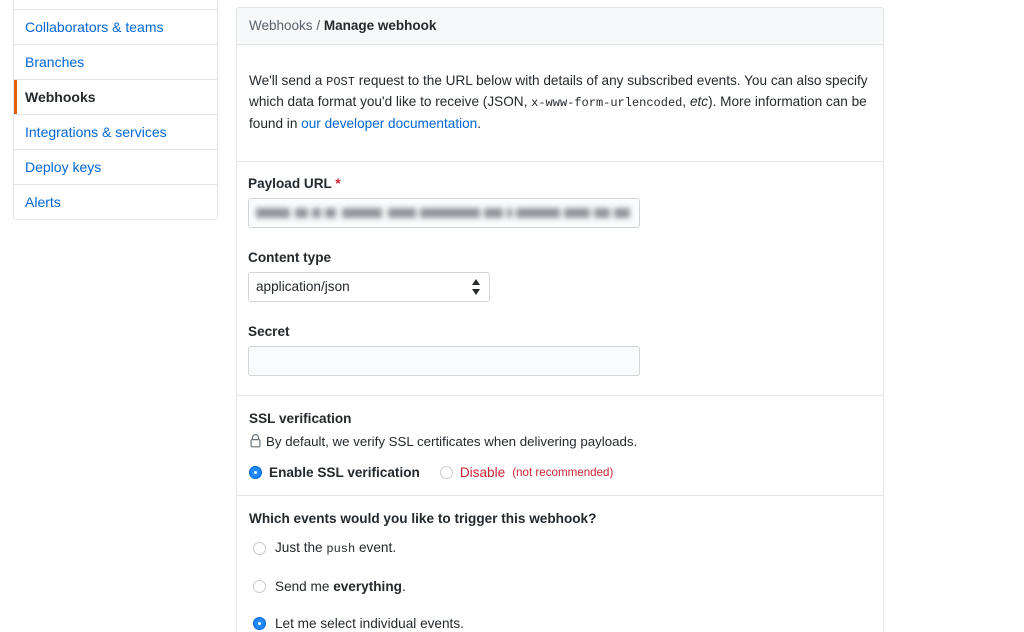  I want to click on sidebar-item-label: Integrations & services, so click(96, 132).